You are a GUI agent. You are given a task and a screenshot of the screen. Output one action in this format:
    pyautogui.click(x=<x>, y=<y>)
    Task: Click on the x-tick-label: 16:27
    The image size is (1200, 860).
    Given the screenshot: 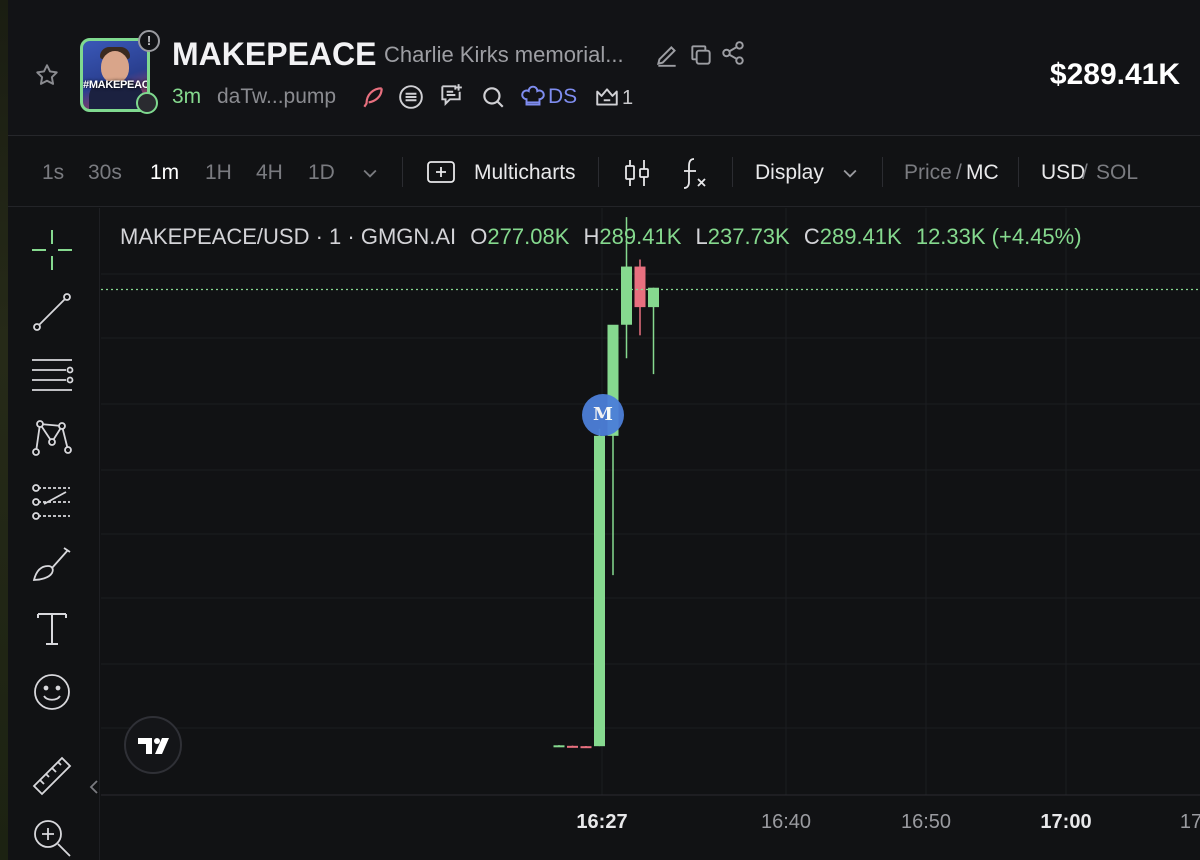 What is the action you would take?
    pyautogui.click(x=601, y=822)
    